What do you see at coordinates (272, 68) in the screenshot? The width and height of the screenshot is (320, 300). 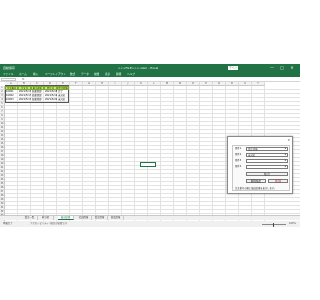 I see `minimize-icon: —` at bounding box center [272, 68].